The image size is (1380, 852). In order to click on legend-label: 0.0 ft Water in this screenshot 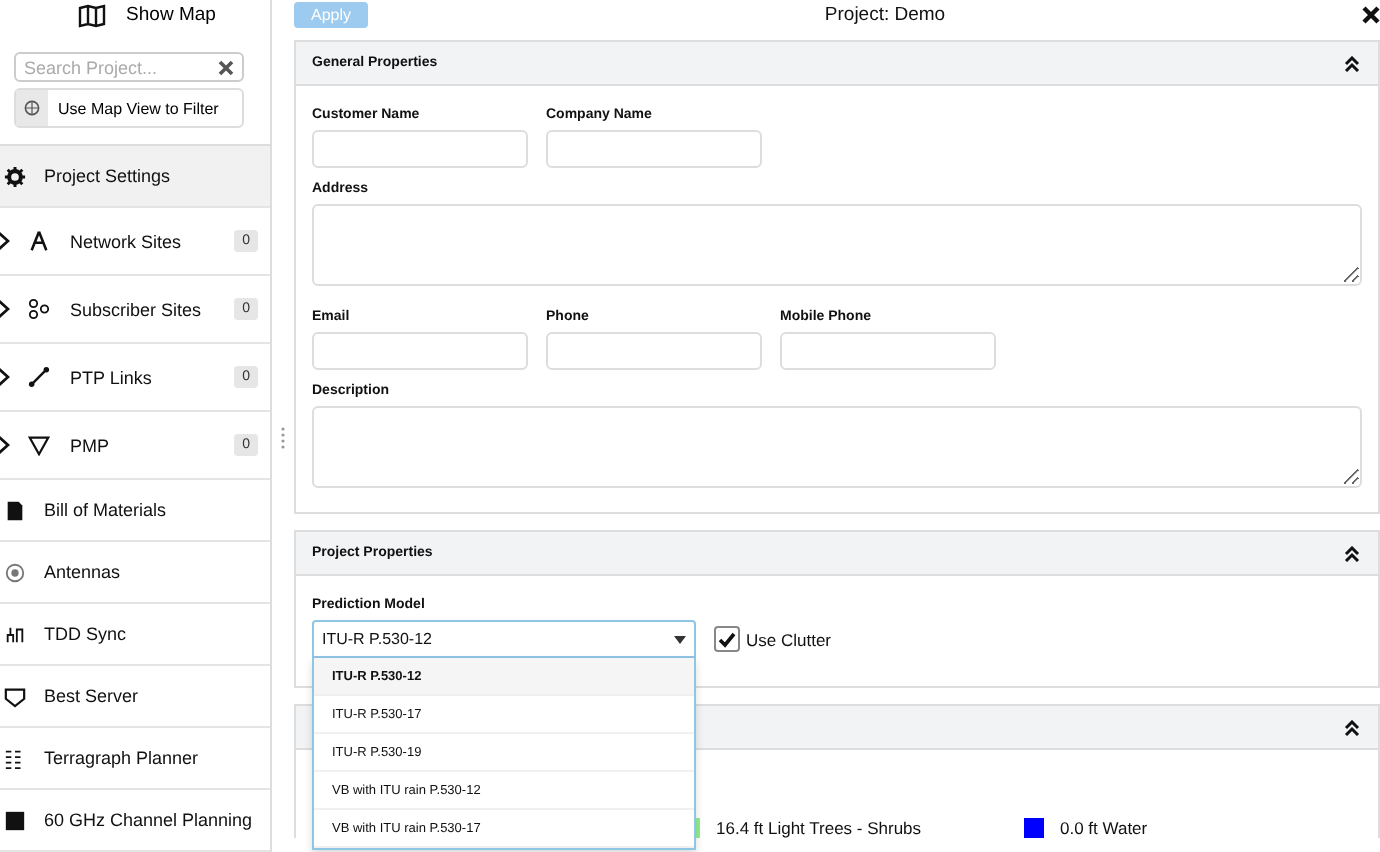, I will do `click(1104, 828)`.